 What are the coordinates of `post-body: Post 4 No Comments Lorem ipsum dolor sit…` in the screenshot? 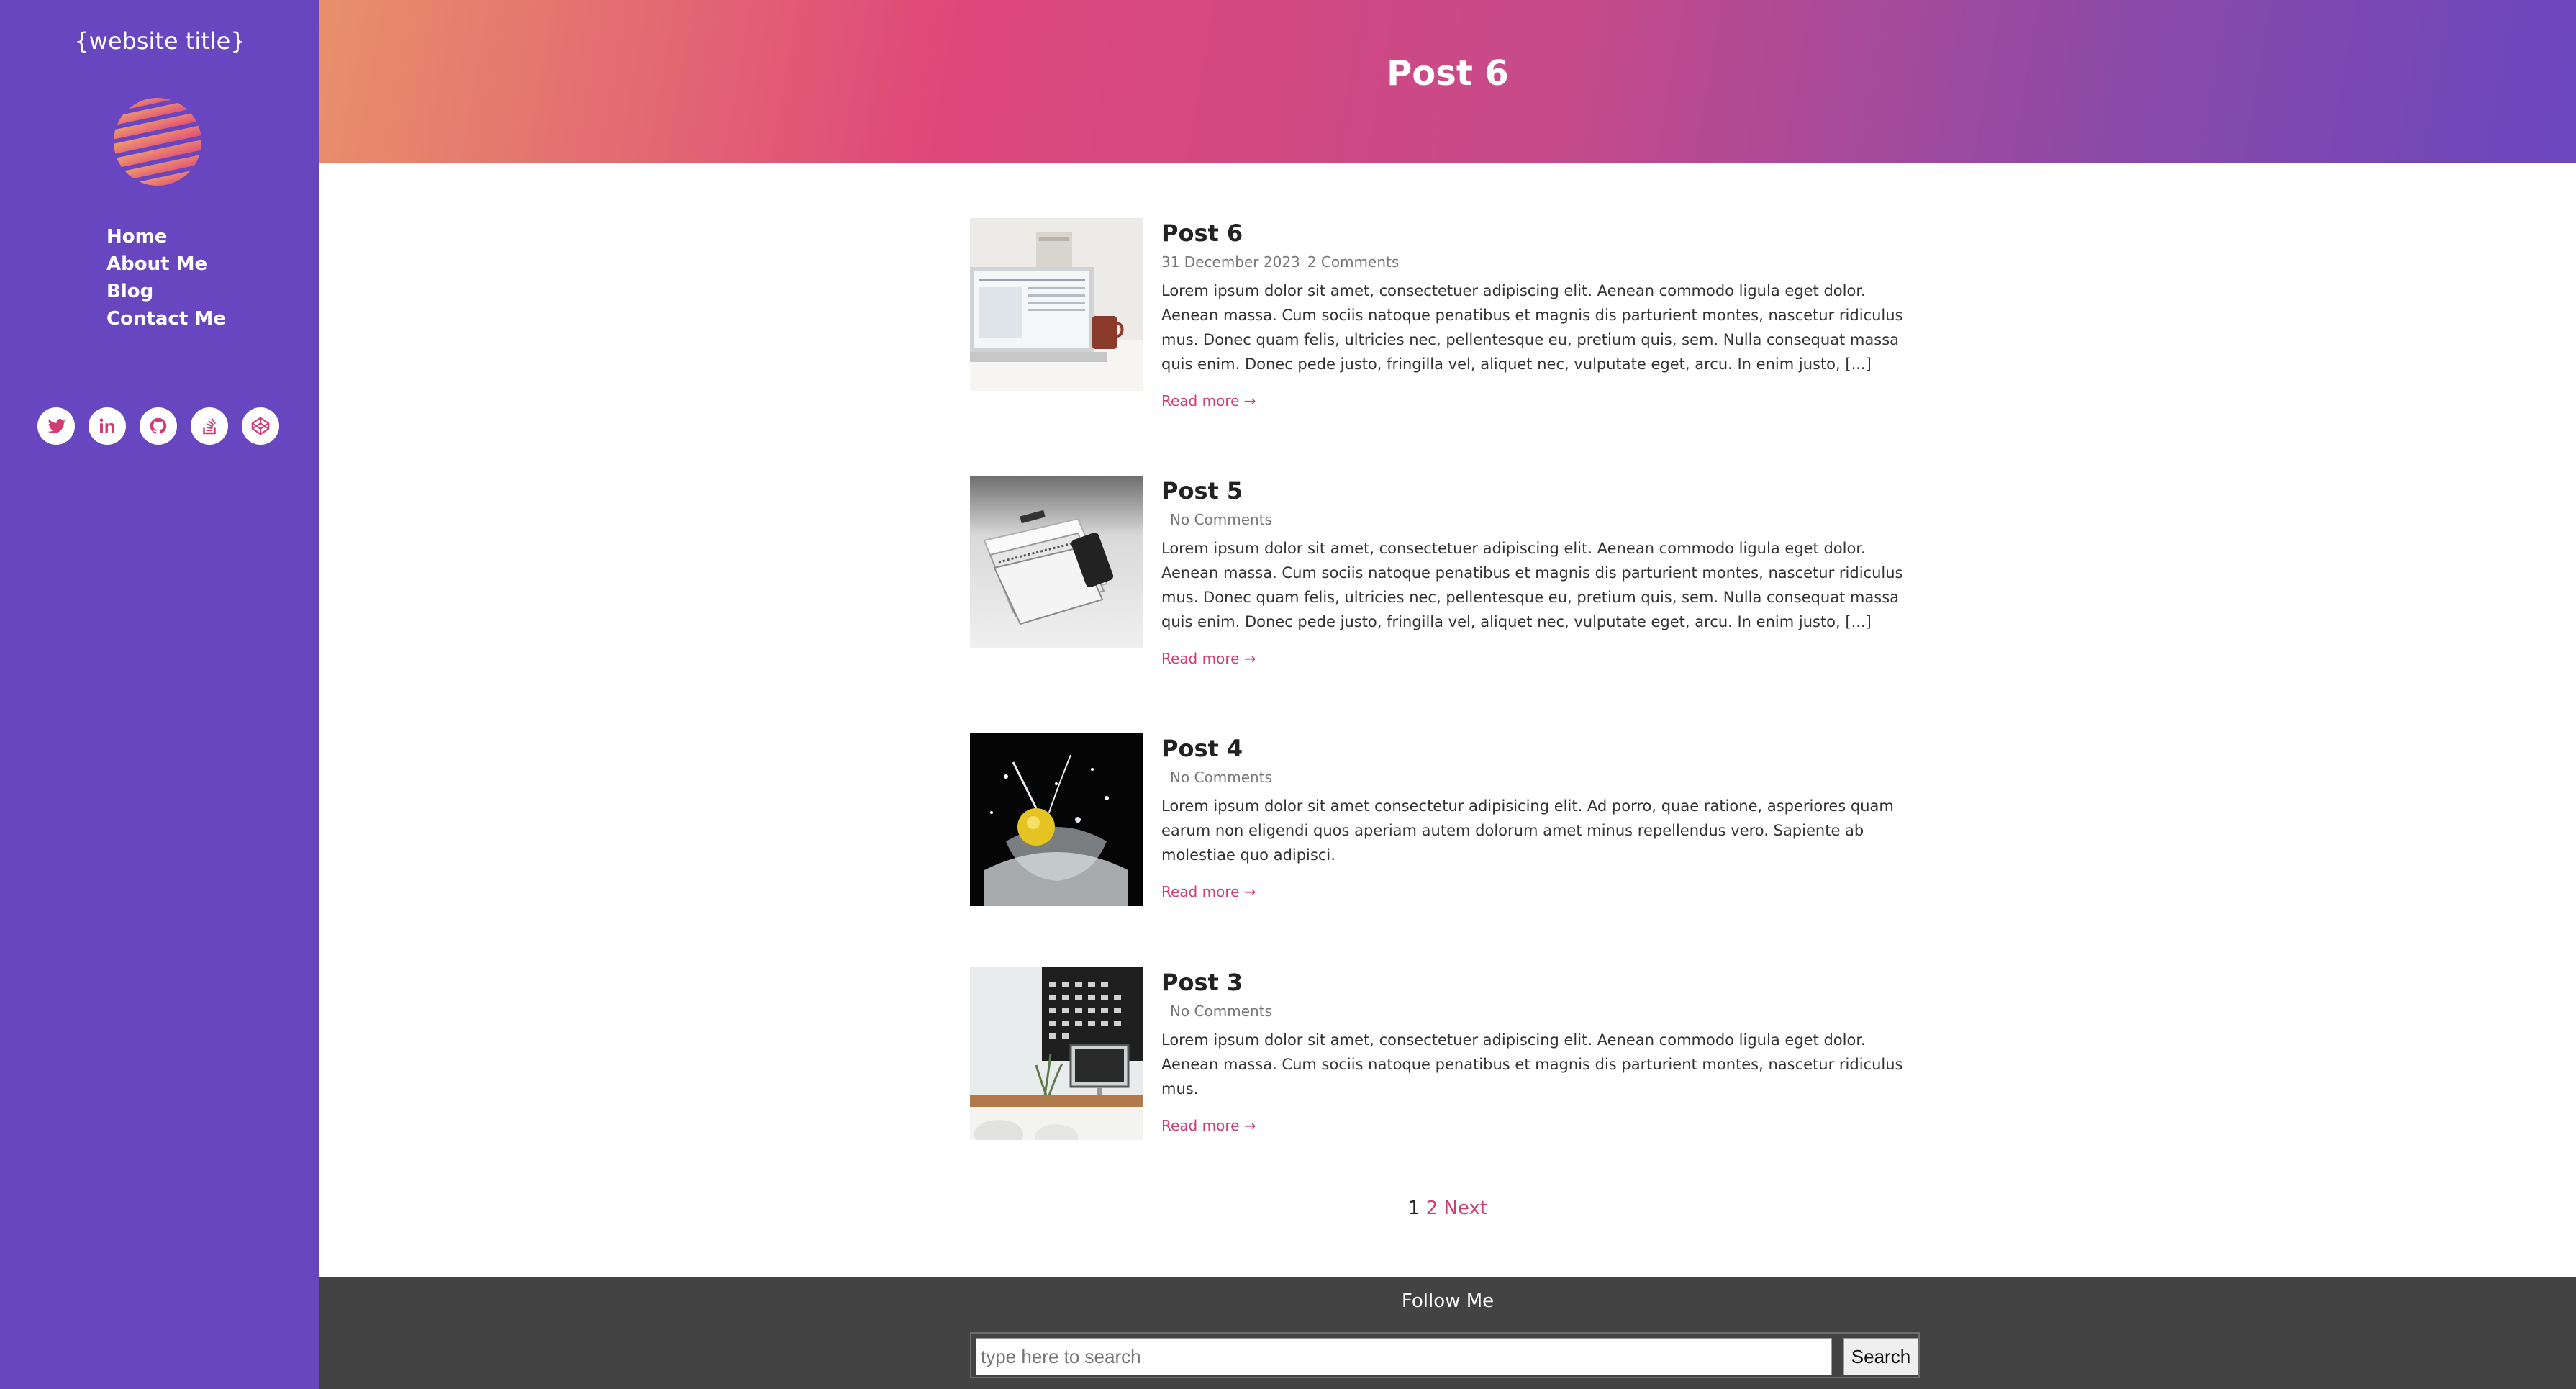 It's located at (1544, 816).